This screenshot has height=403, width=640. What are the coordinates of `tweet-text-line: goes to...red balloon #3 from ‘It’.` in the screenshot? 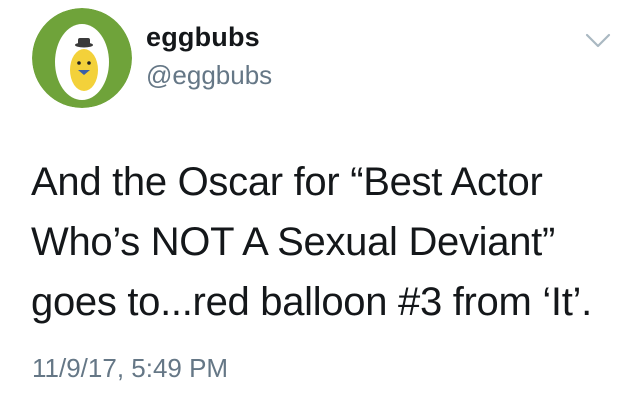 It's located at (311, 302).